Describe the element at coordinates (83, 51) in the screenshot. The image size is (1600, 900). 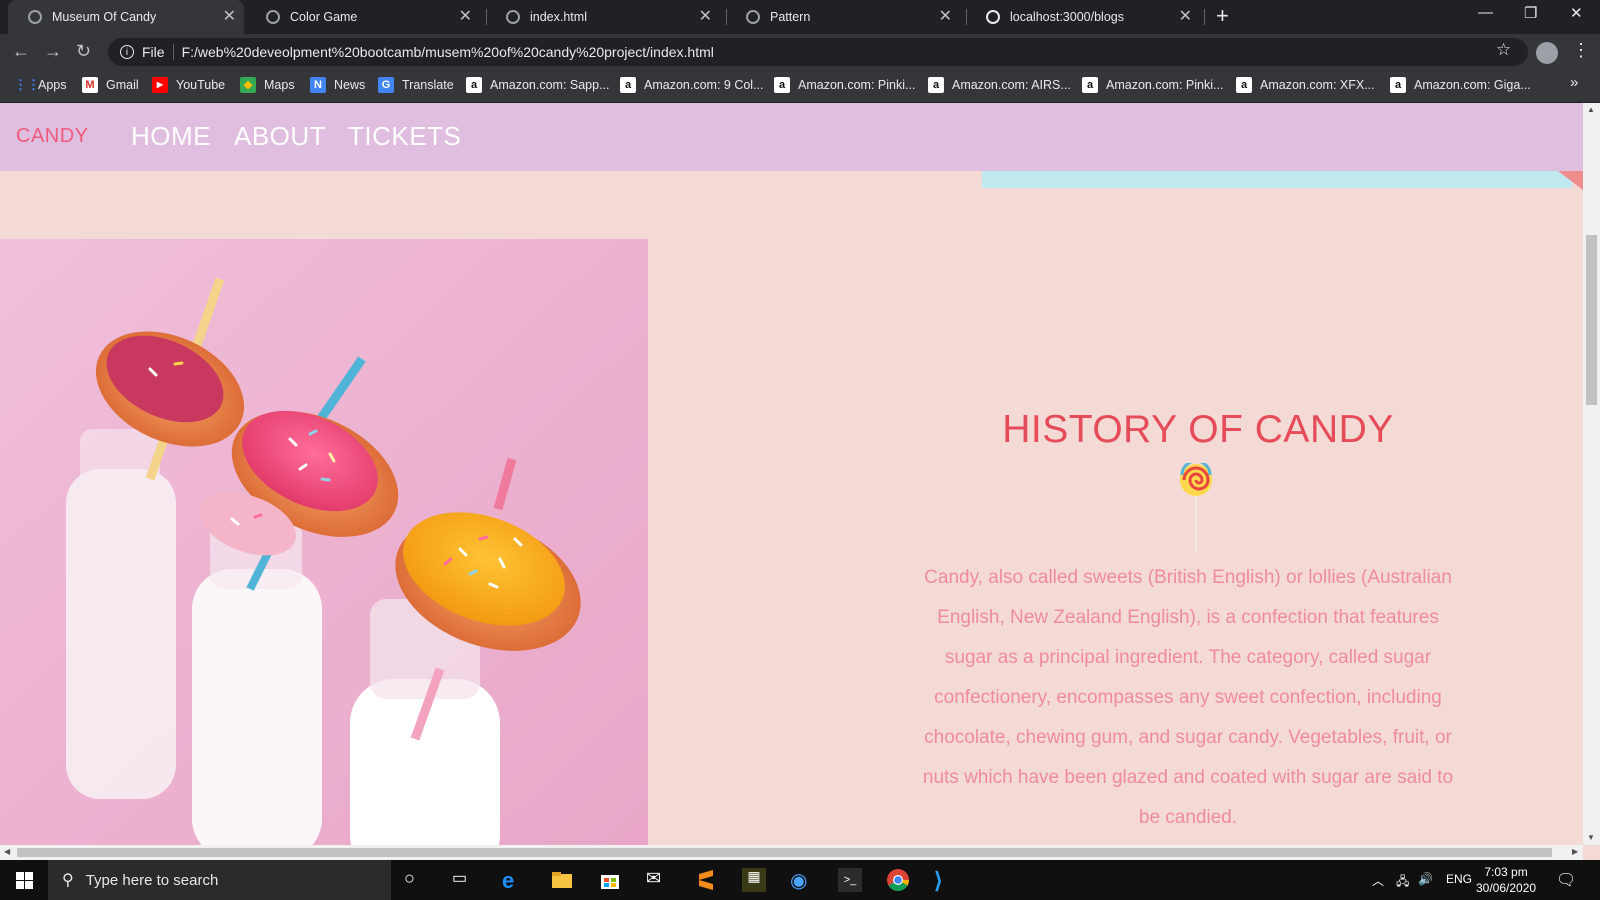
I see `reload-icon: ↻` at that location.